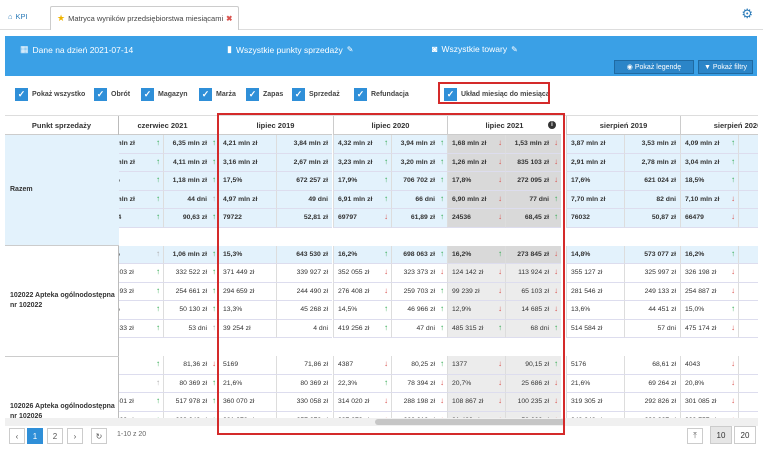 Image resolution: width=763 pixels, height=456 pixels. I want to click on table-cell: 66 dni ↑, so click(419, 199).